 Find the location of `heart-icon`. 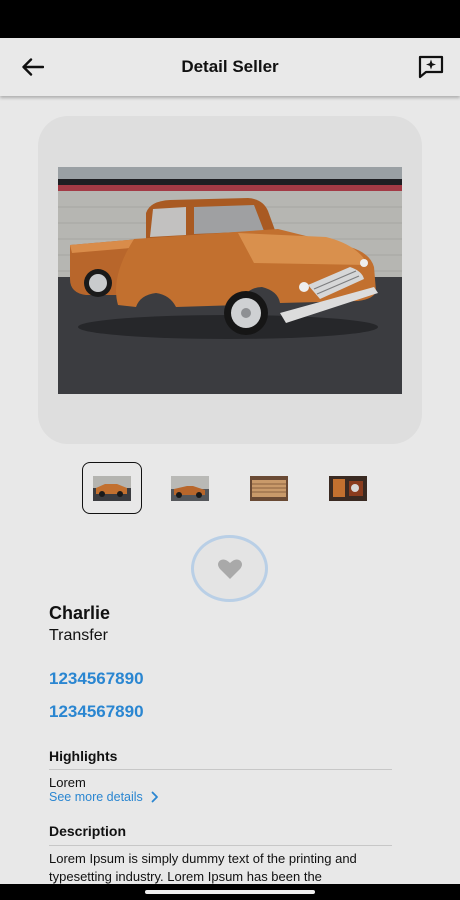

heart-icon is located at coordinates (229, 568).